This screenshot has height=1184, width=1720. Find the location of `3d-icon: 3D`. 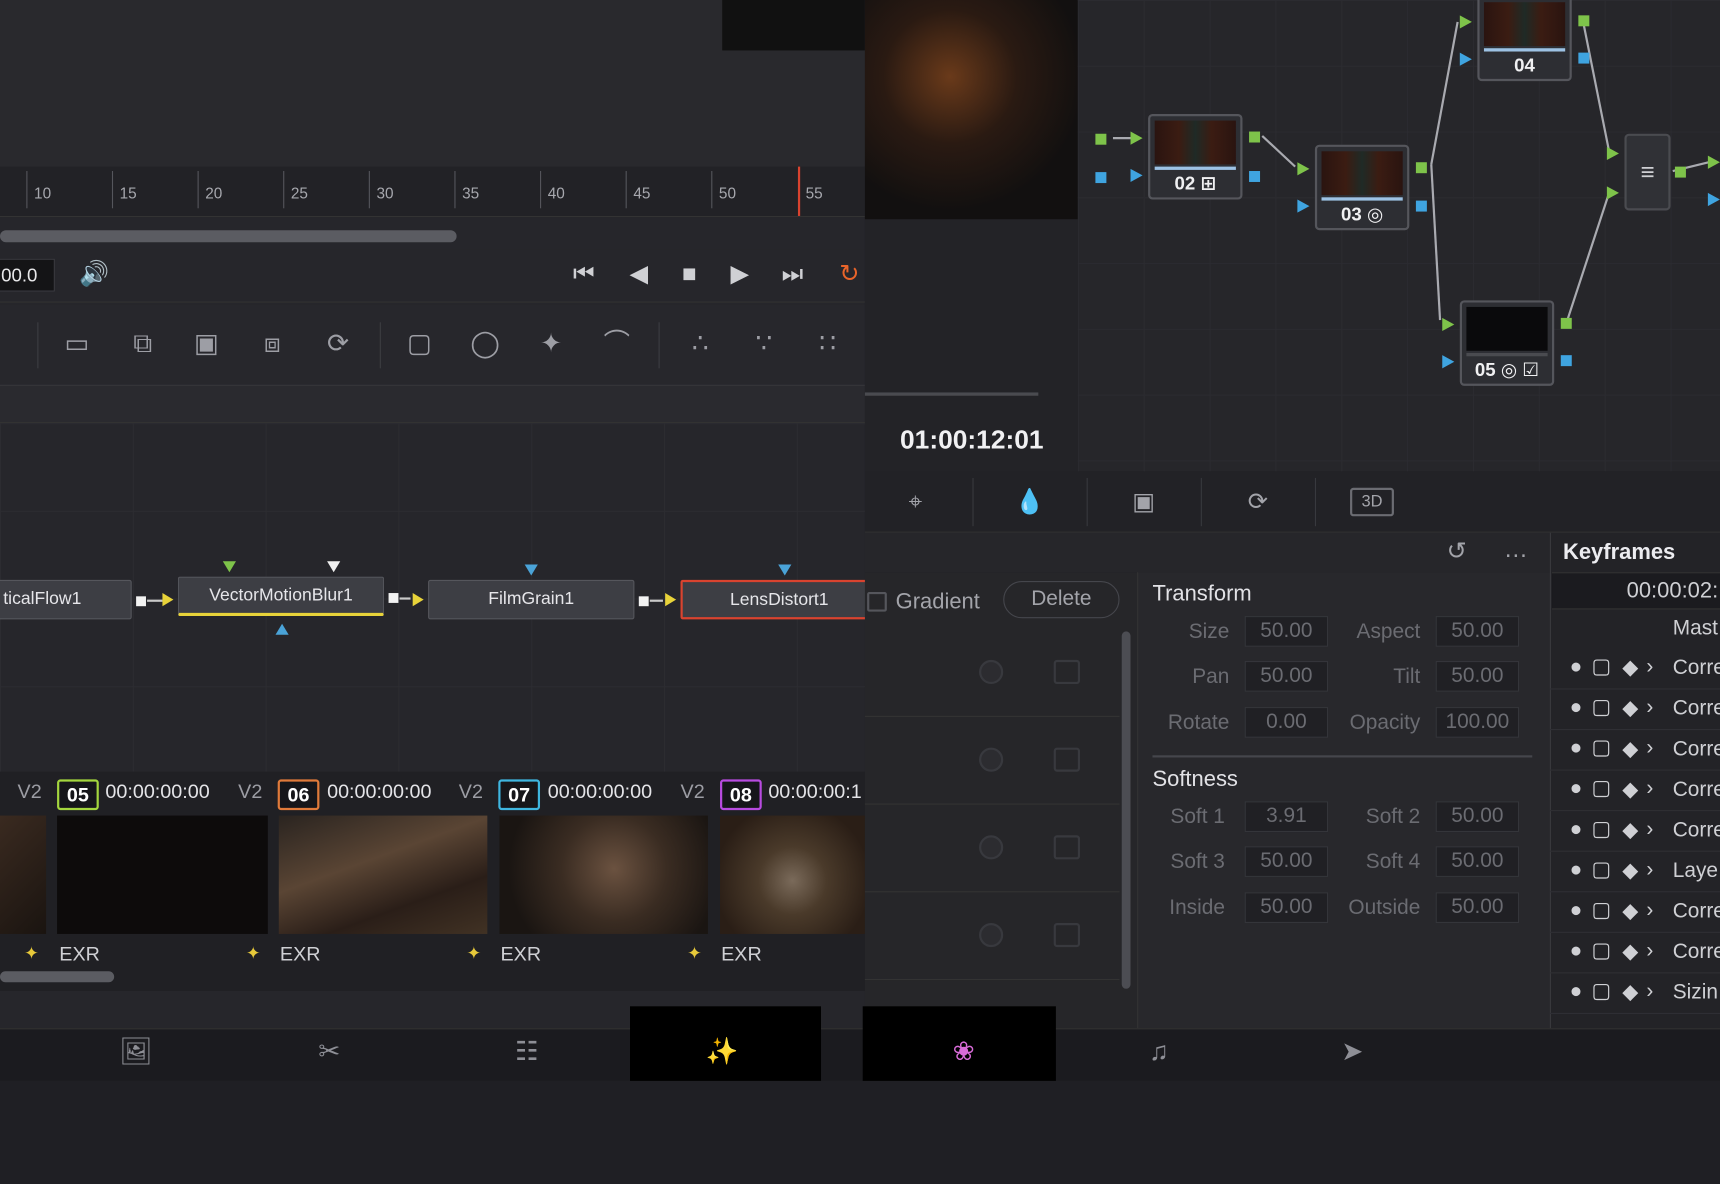

3d-icon: 3D is located at coordinates (1372, 502).